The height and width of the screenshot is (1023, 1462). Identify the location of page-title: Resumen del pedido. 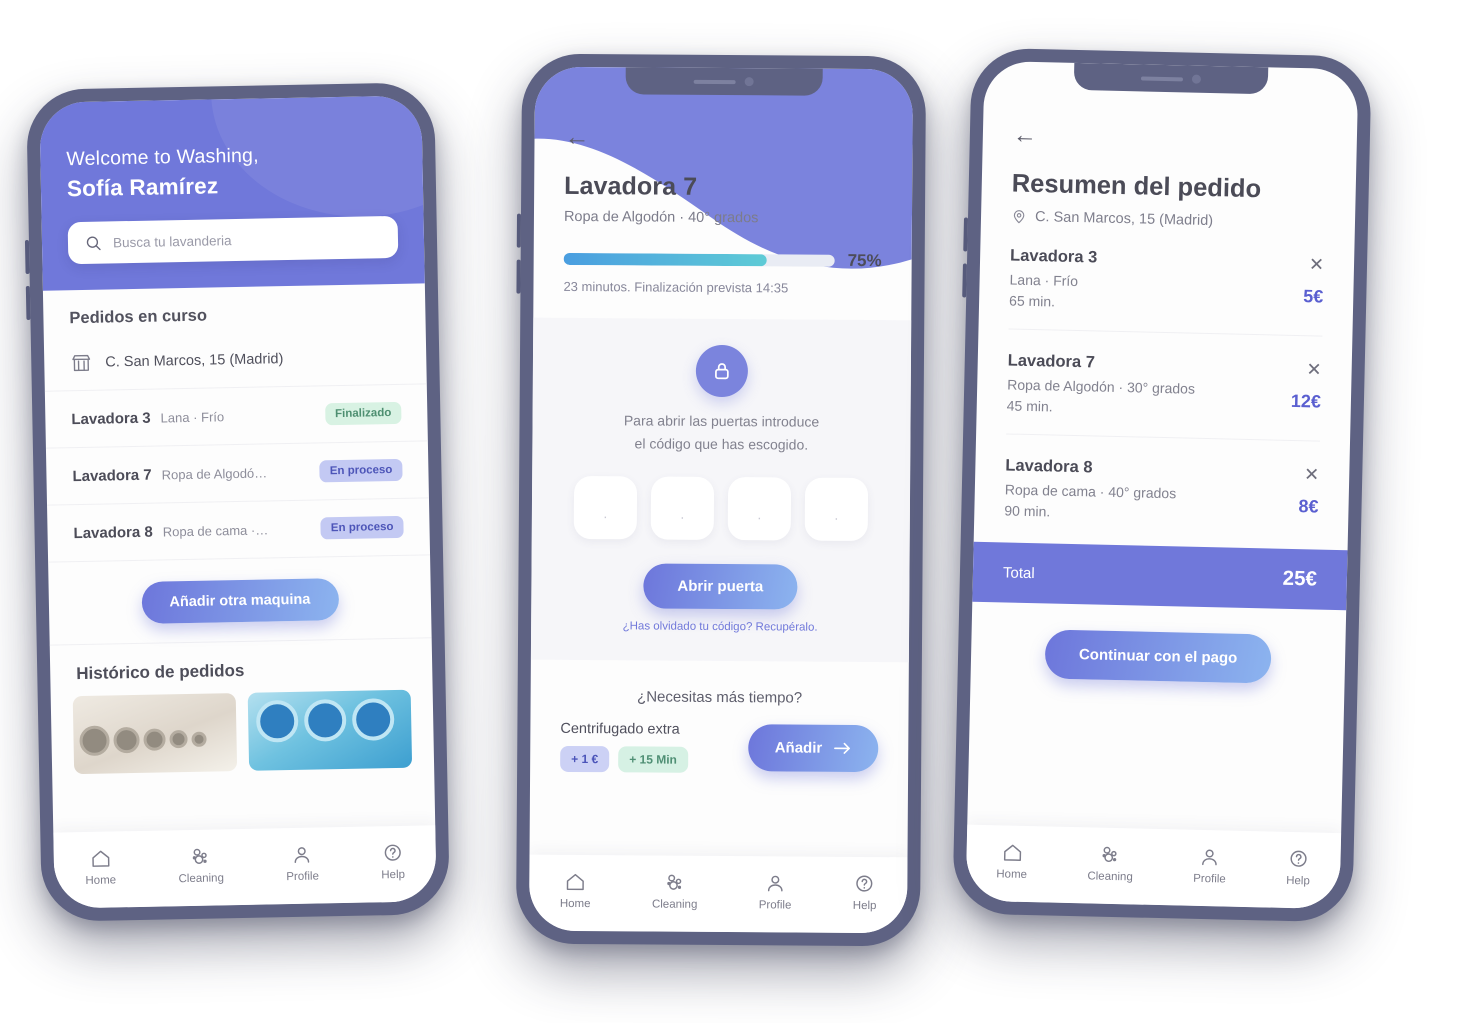
(1136, 186).